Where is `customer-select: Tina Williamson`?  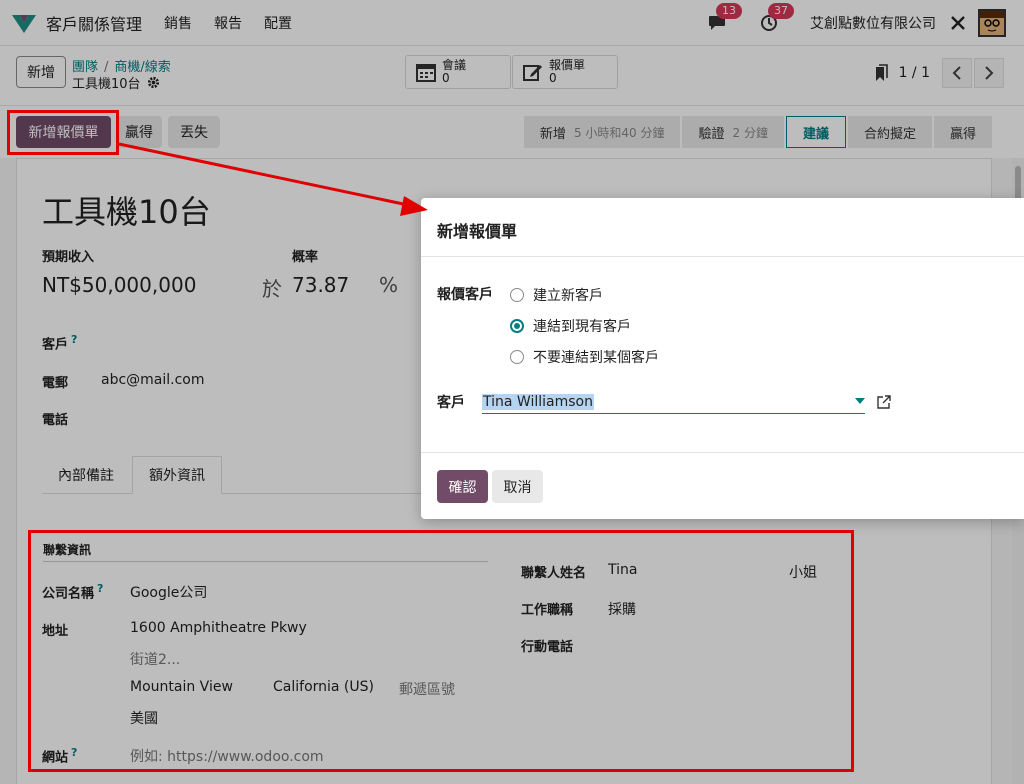
customer-select: Tina Williamson is located at coordinates (673, 402).